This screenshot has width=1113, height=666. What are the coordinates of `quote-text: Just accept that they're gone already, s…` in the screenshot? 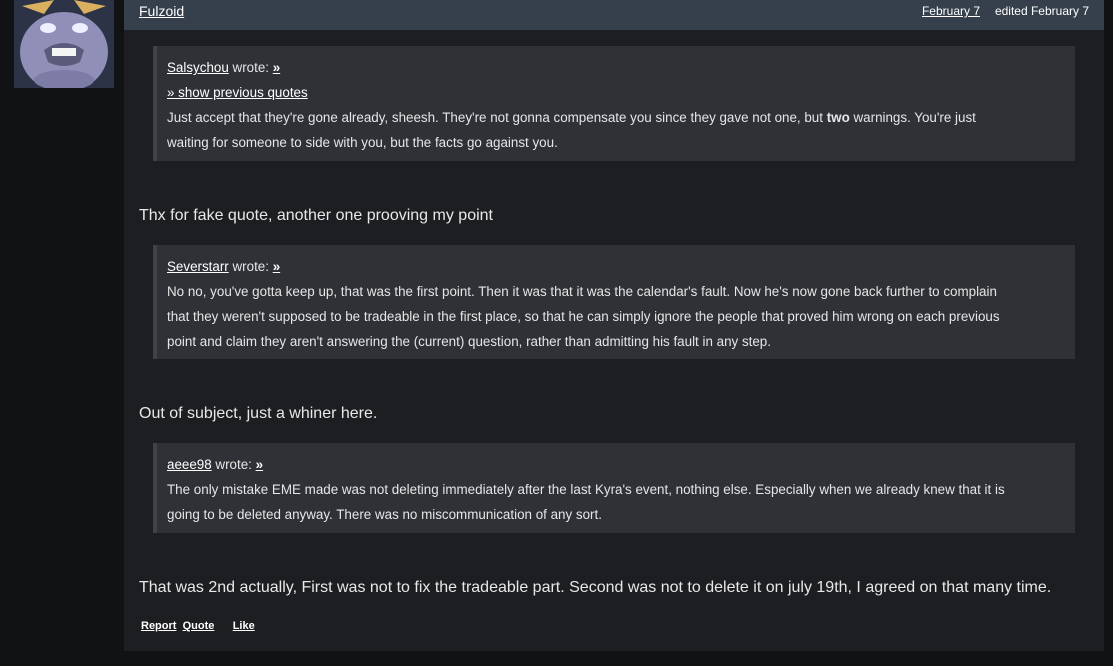 It's located at (615, 117).